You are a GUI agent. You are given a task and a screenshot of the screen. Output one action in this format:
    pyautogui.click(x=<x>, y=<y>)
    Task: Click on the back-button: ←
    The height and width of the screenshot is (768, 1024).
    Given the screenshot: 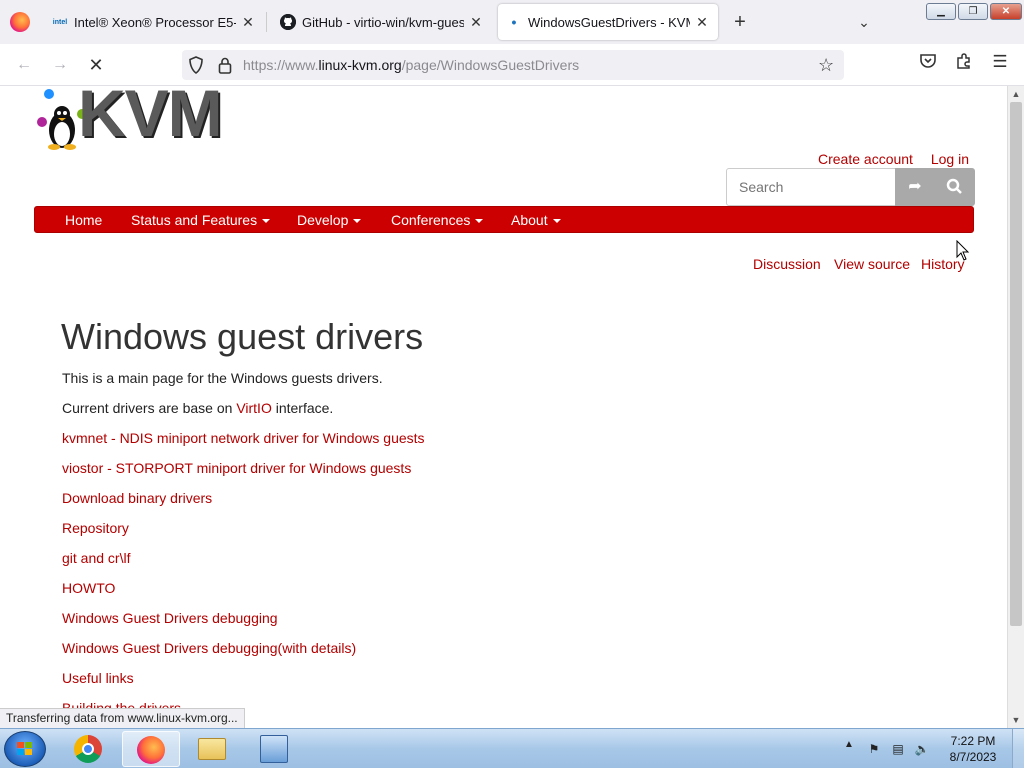 What is the action you would take?
    pyautogui.click(x=24, y=65)
    